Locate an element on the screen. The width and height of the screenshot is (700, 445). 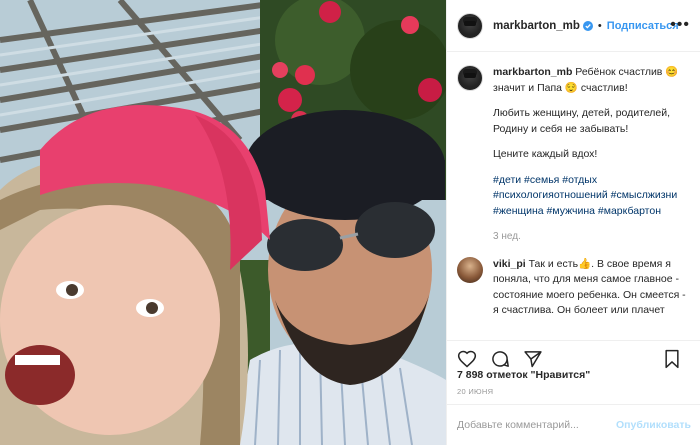
commenter-username: viki_pi is located at coordinates (509, 264).